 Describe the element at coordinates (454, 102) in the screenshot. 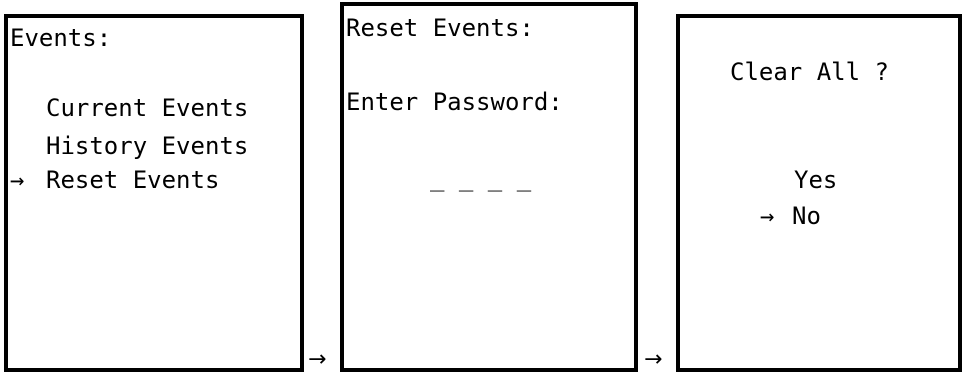

I see `enter-password-prompt: Enter Password:` at that location.